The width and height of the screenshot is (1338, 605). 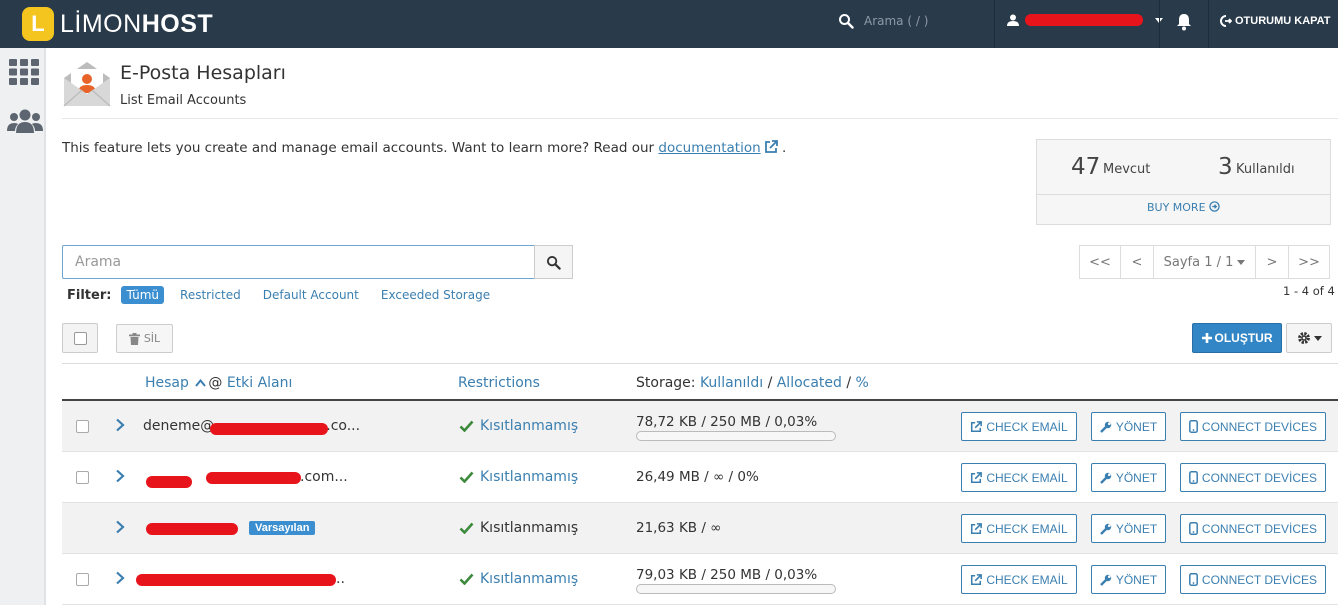 I want to click on select-all-checkbox, so click(x=80, y=338).